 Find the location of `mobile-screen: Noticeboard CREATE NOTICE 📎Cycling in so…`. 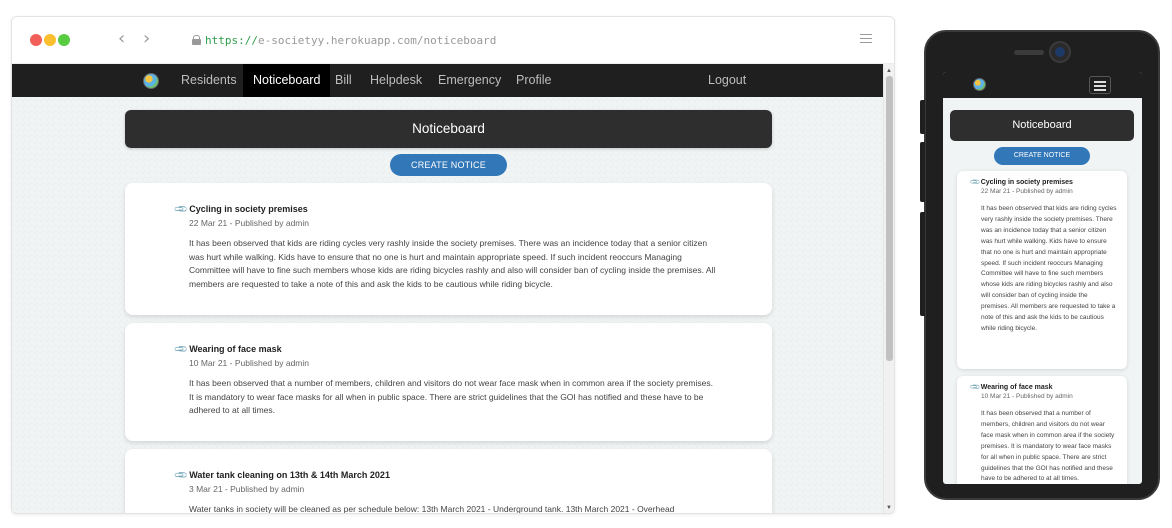

mobile-screen: Noticeboard CREATE NOTICE 📎Cycling in so… is located at coordinates (1042, 278).